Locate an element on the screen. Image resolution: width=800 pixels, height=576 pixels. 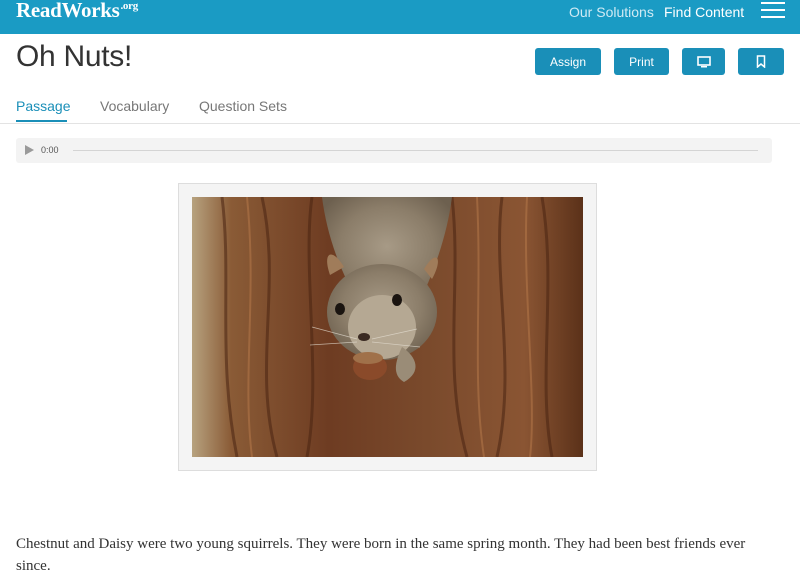
audio-progress-track is located at coordinates (415, 150).